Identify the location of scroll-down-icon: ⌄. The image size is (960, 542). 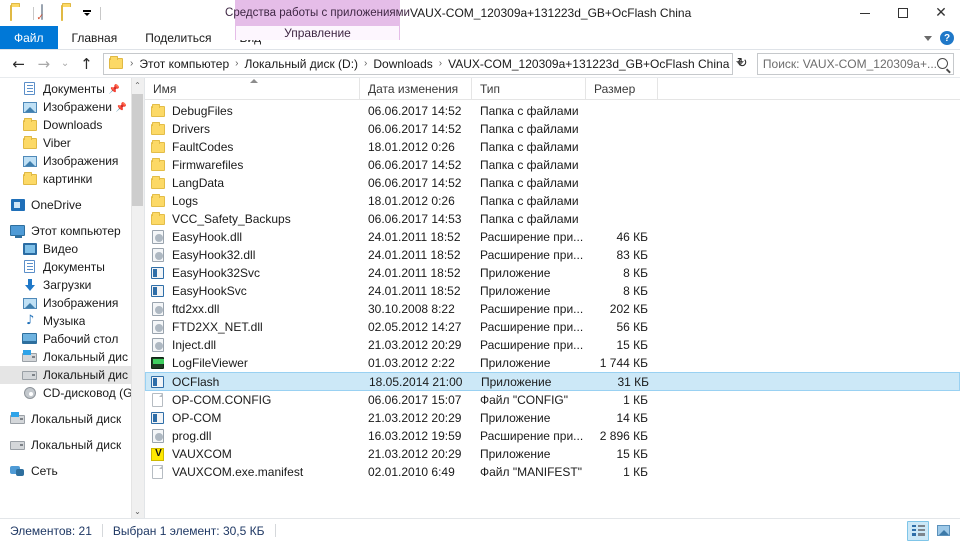
(137, 511).